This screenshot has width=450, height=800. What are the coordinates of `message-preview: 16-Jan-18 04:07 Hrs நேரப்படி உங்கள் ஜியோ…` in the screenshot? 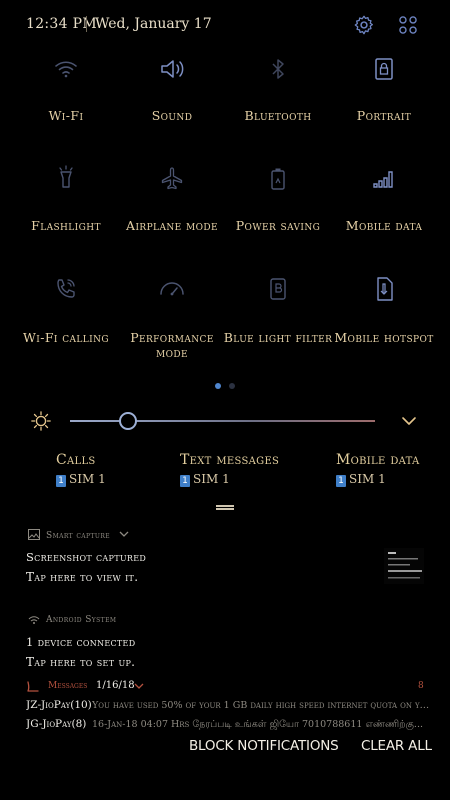 It's located at (257, 724).